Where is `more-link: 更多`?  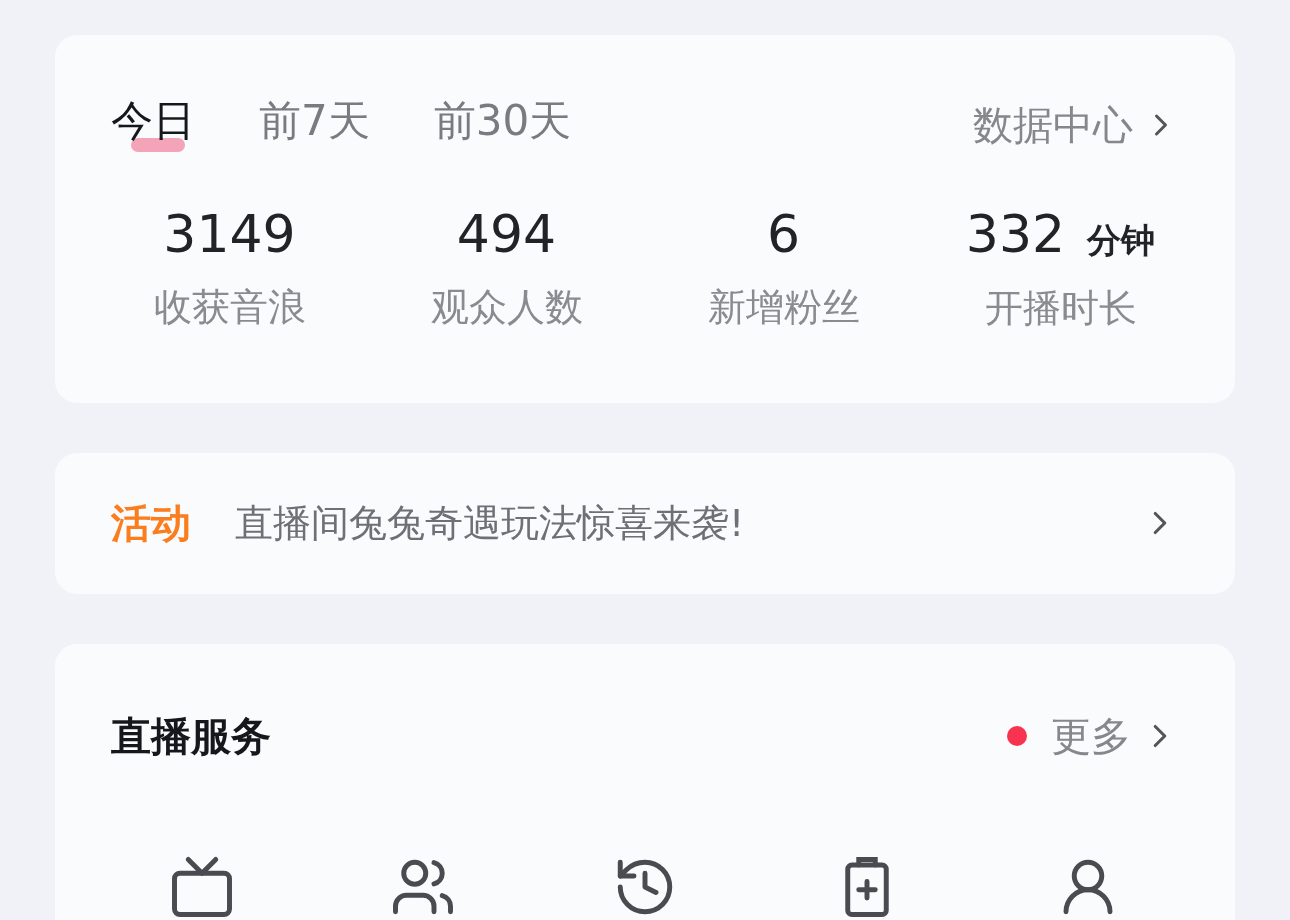
more-link: 更多 is located at coordinates (1093, 736).